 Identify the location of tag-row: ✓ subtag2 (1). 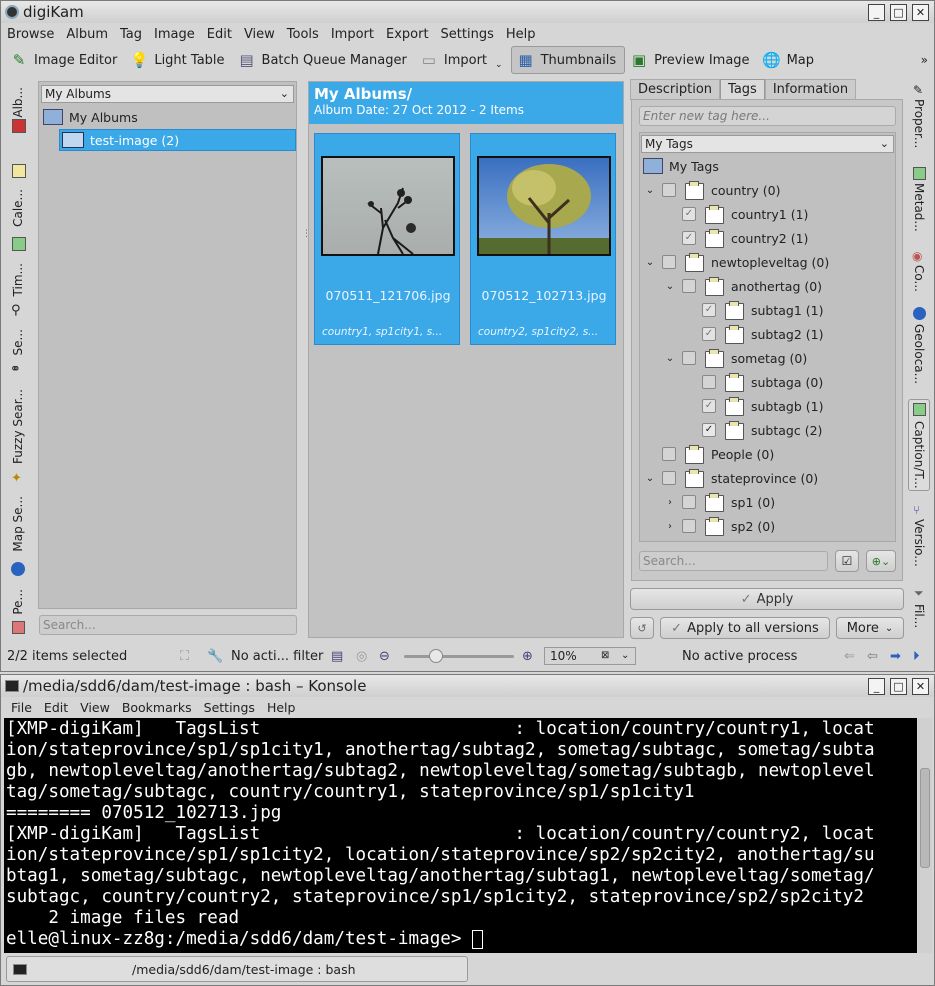
(754, 334).